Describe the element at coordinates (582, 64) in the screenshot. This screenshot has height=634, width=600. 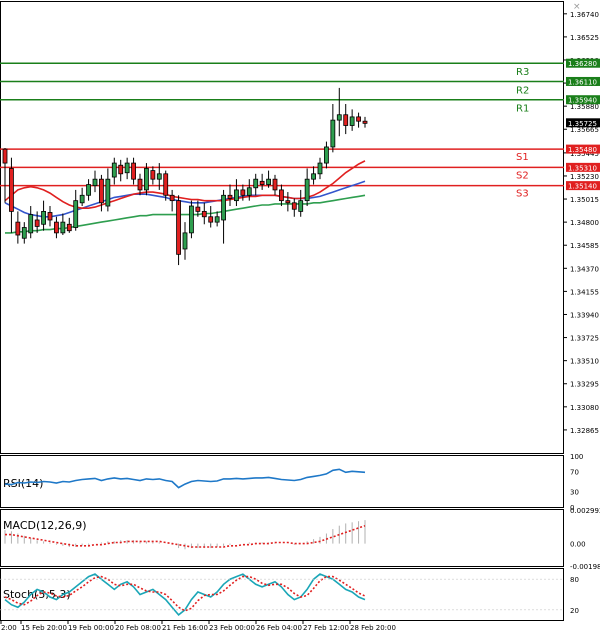
I see `level-price-label: 1.36280` at that location.